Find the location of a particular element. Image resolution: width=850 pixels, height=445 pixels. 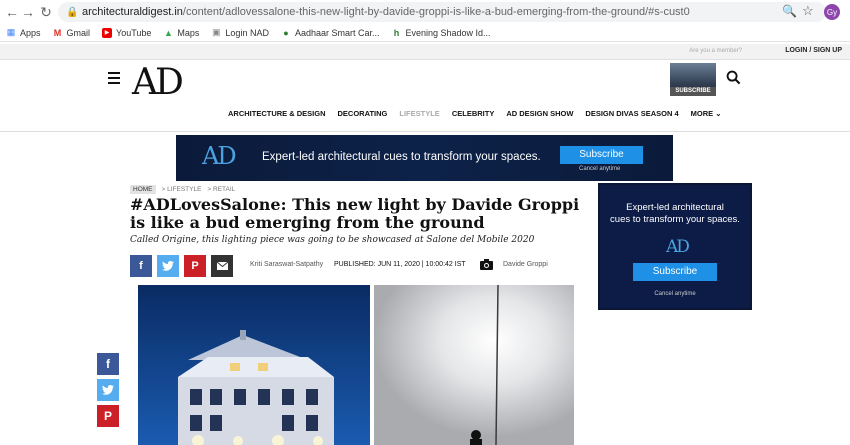

bookmark-label: Gmail is located at coordinates (78, 32).